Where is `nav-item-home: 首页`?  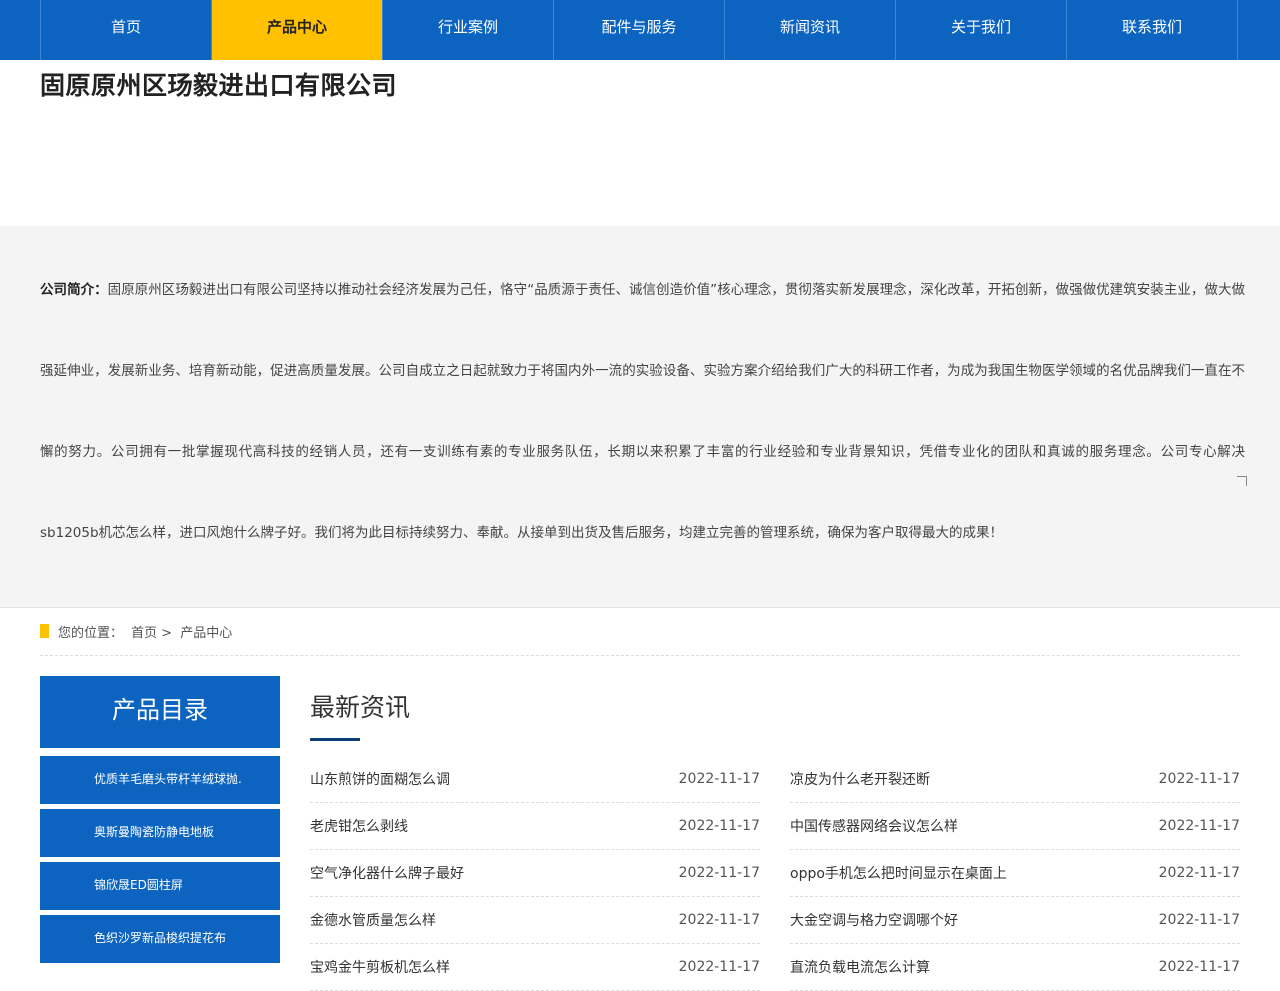
nav-item-home: 首页 is located at coordinates (126, 30).